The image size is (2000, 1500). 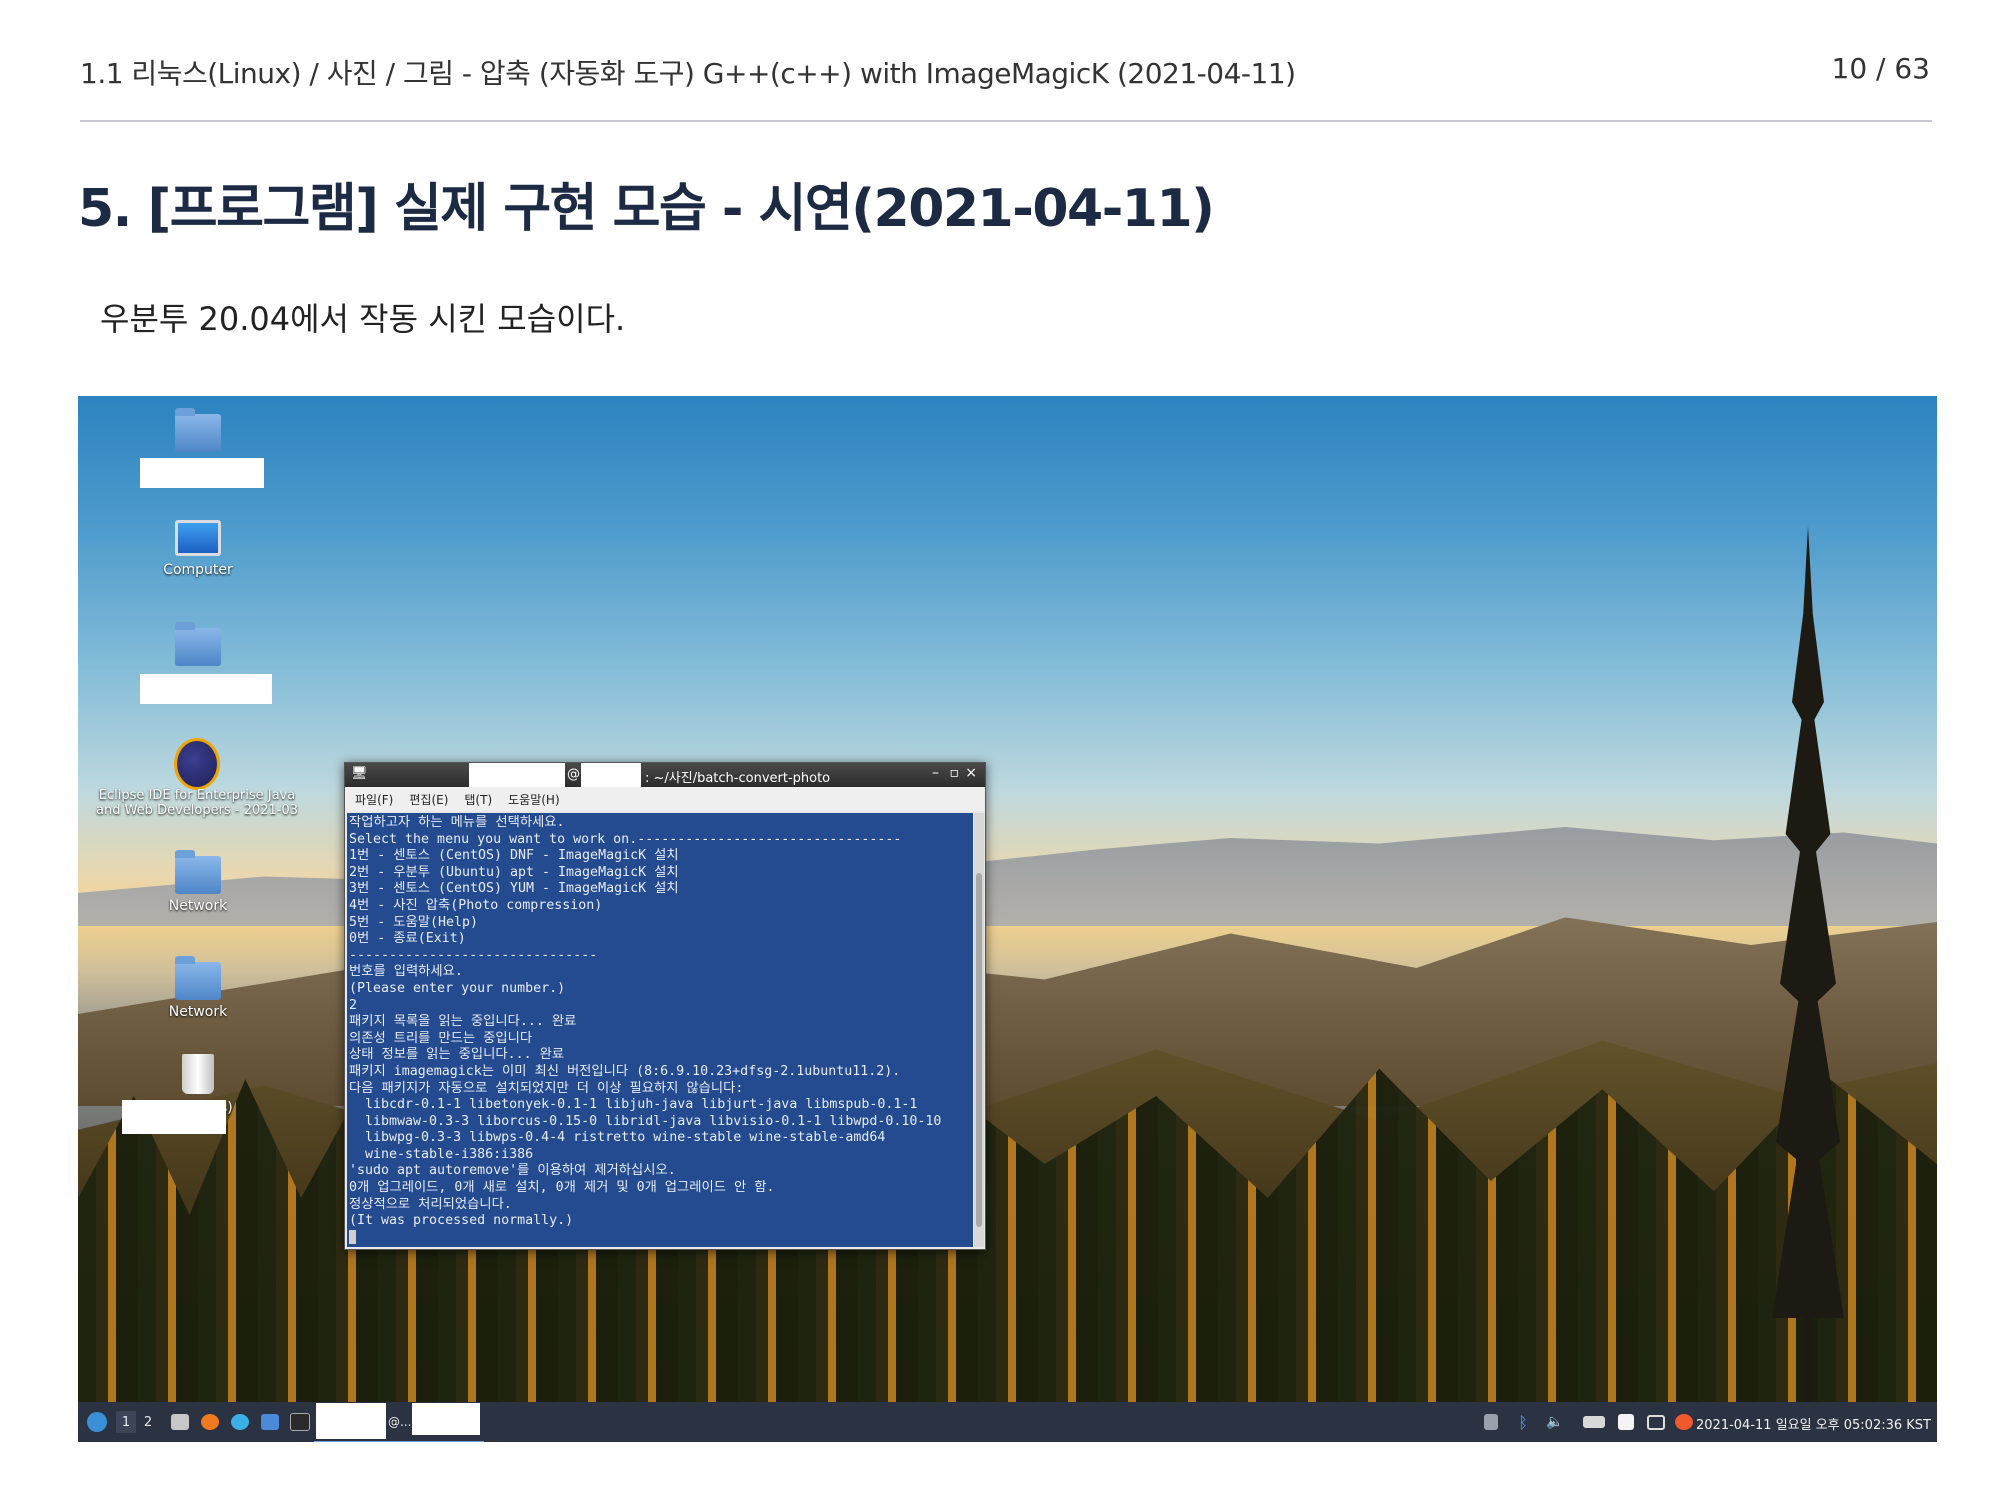 What do you see at coordinates (1626, 1422) in the screenshot?
I see `clipboard-icon` at bounding box center [1626, 1422].